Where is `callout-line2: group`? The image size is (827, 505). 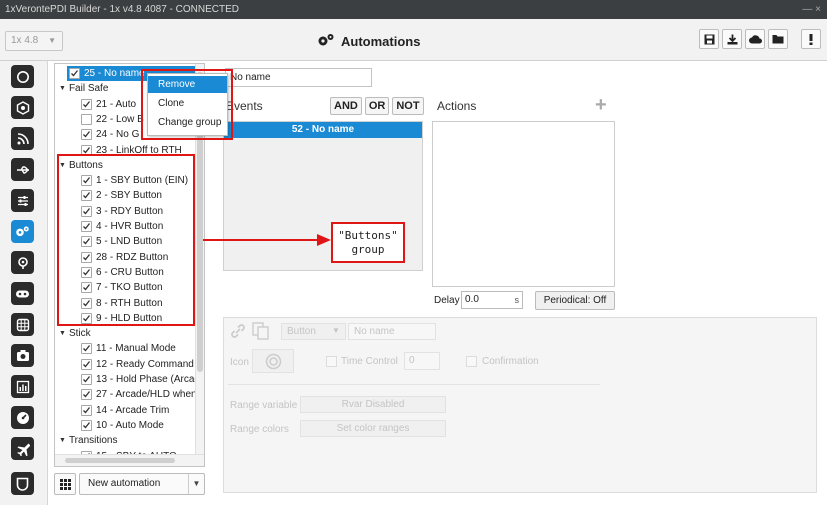
callout-line2: group is located at coordinates (368, 249).